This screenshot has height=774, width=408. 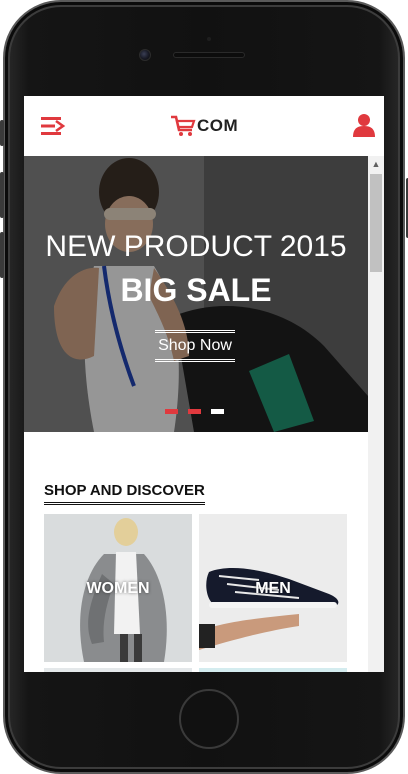 What do you see at coordinates (196, 246) in the screenshot?
I see `hero-title: NEW PRODUCT 2015` at bounding box center [196, 246].